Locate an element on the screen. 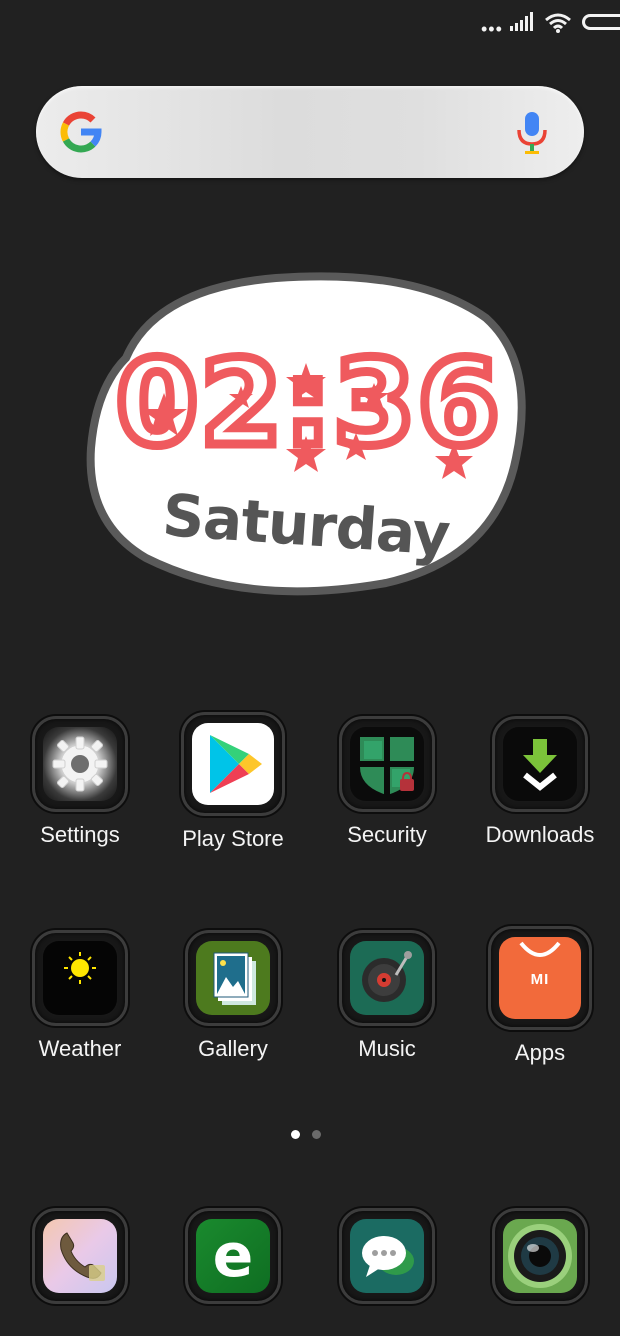 This screenshot has width=620, height=1336. app-icon-frame: MI is located at coordinates (540, 978).